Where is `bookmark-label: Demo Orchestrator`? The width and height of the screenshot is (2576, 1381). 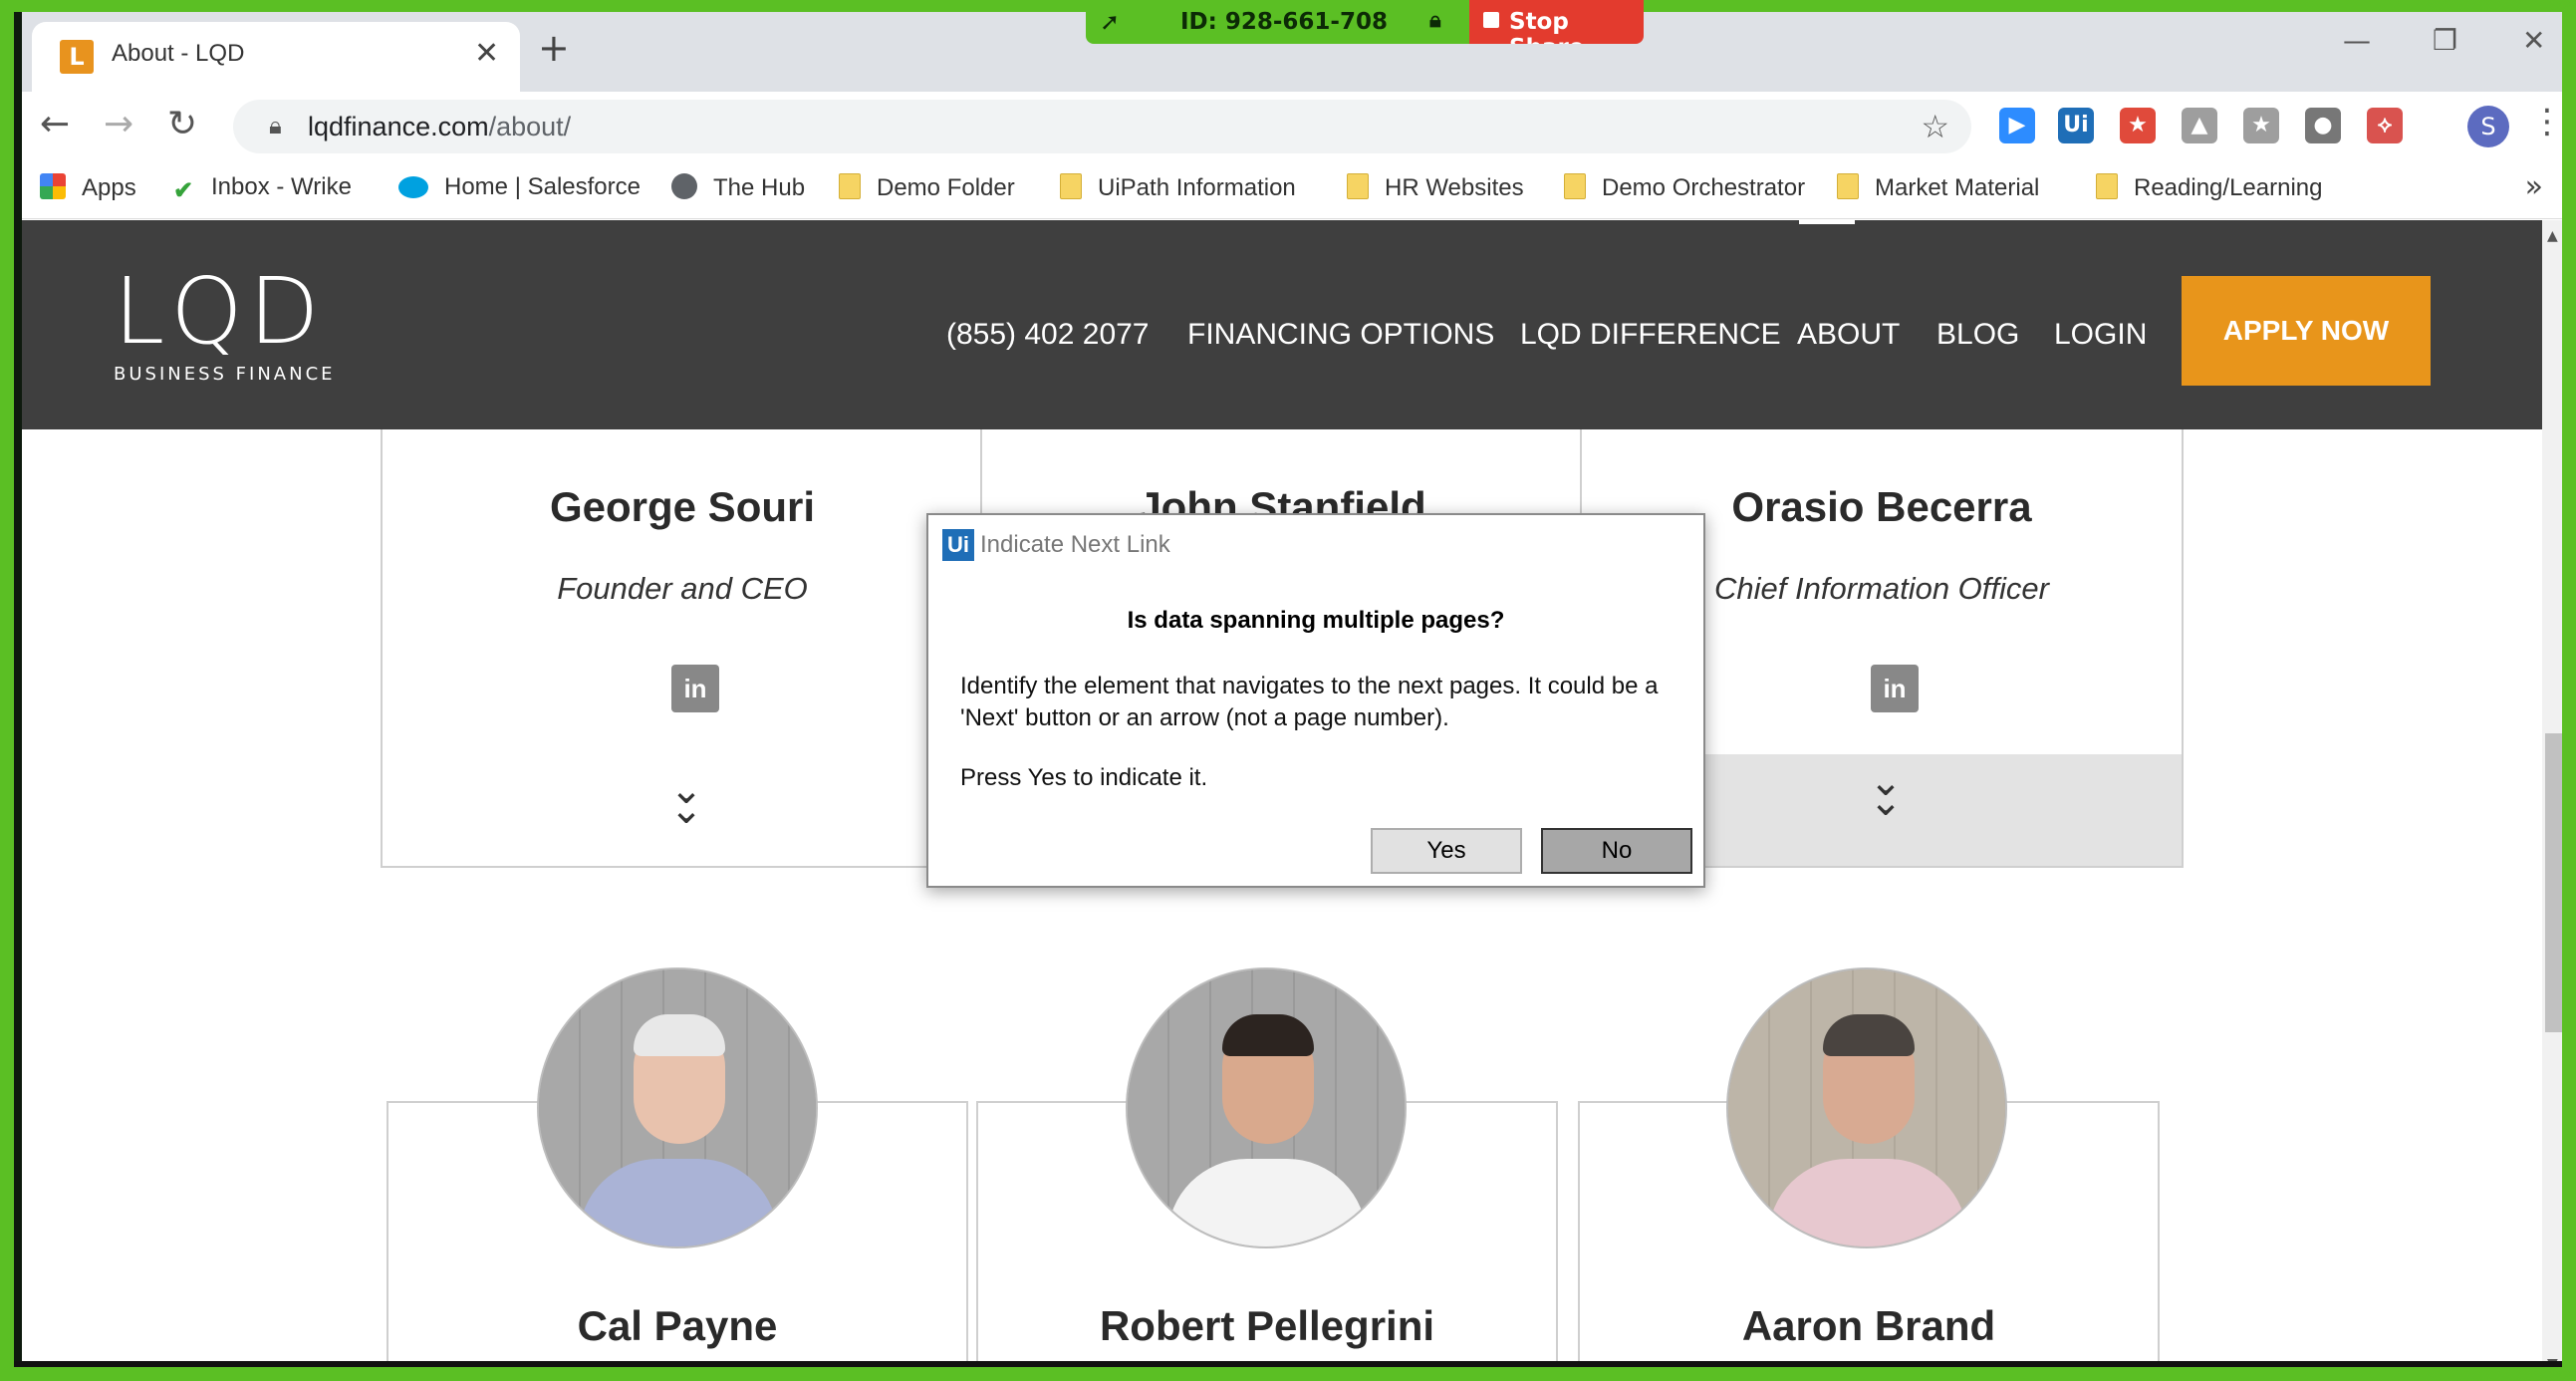 bookmark-label: Demo Orchestrator is located at coordinates (1704, 187).